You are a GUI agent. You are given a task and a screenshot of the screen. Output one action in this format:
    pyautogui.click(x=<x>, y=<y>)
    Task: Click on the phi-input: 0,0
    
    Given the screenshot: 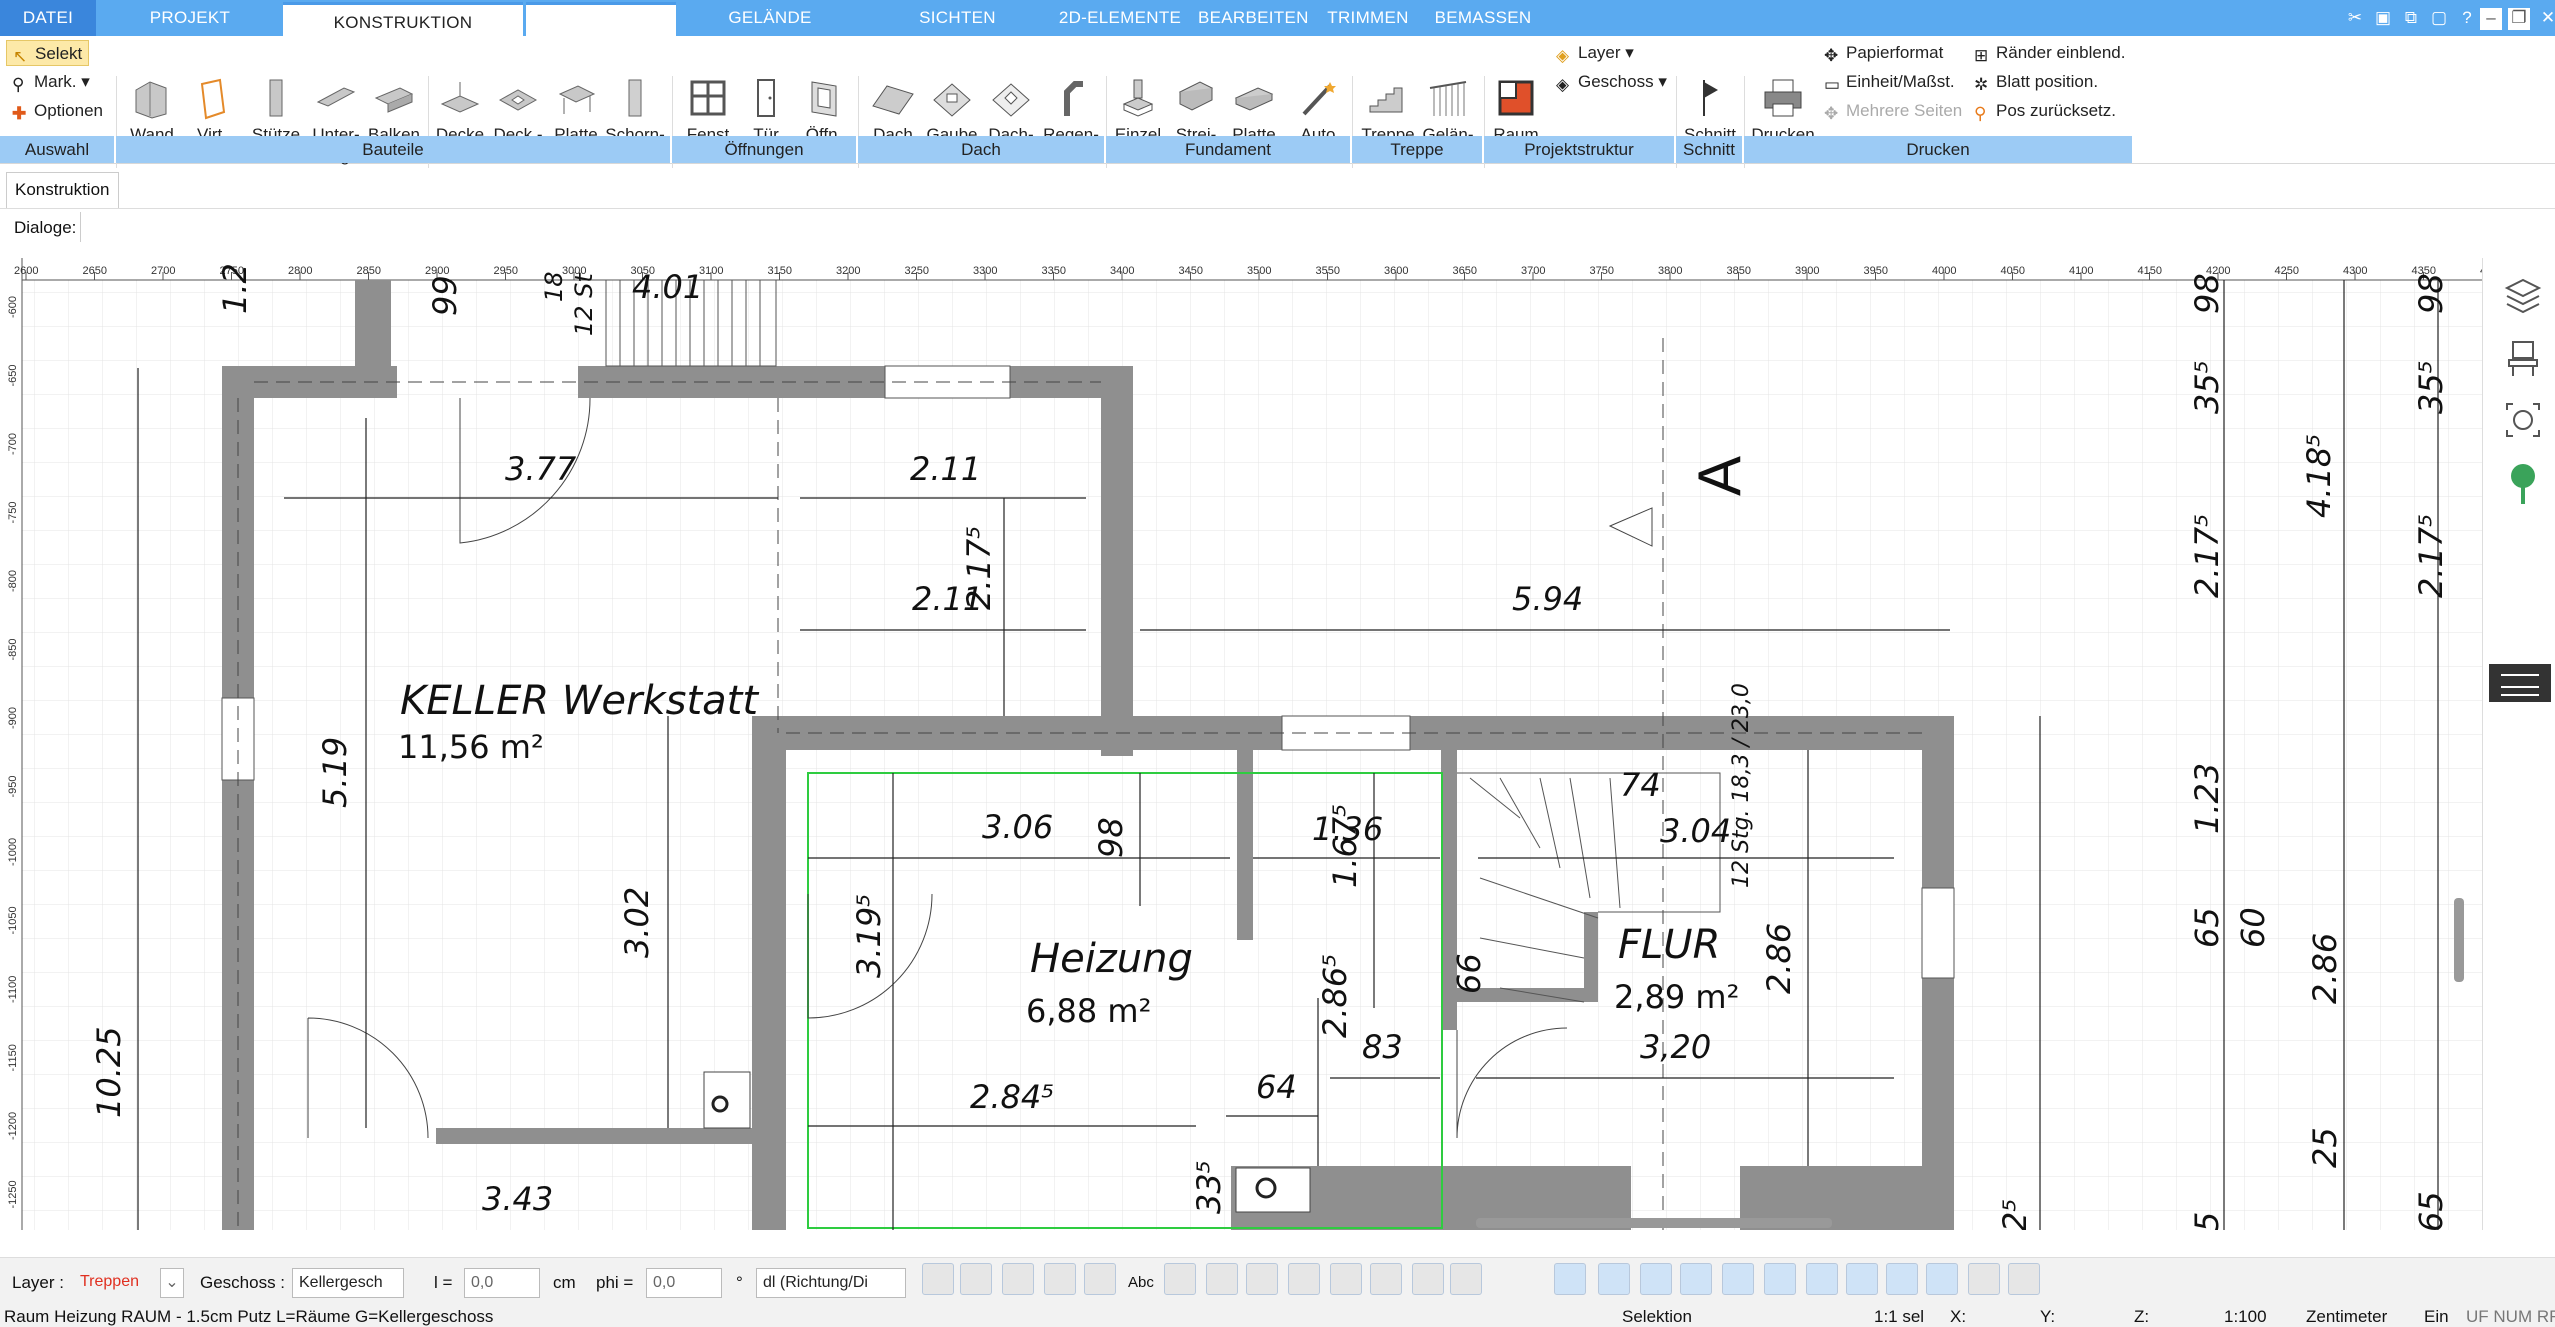 What is the action you would take?
    pyautogui.click(x=684, y=1283)
    